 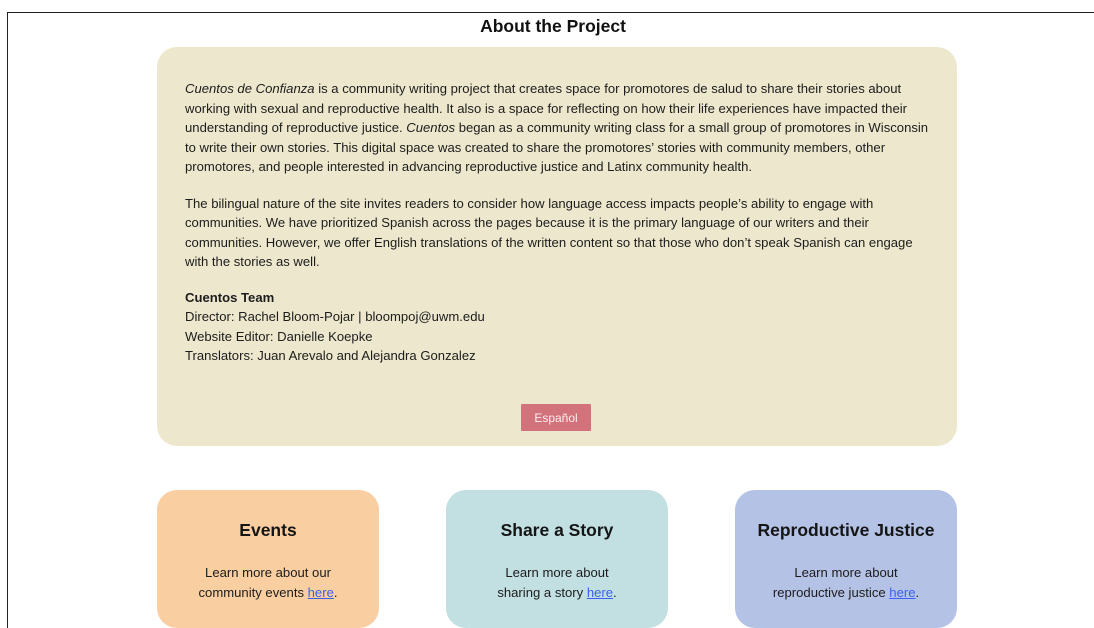 What do you see at coordinates (917, 592) in the screenshot?
I see `reproductive-justice-description-period: .` at bounding box center [917, 592].